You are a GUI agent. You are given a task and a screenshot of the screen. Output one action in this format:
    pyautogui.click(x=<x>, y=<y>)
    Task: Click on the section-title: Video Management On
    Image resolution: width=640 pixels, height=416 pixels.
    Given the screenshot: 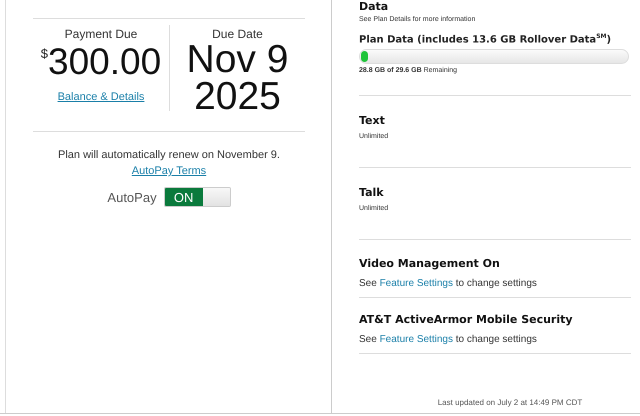 What is the action you would take?
    pyautogui.click(x=430, y=263)
    